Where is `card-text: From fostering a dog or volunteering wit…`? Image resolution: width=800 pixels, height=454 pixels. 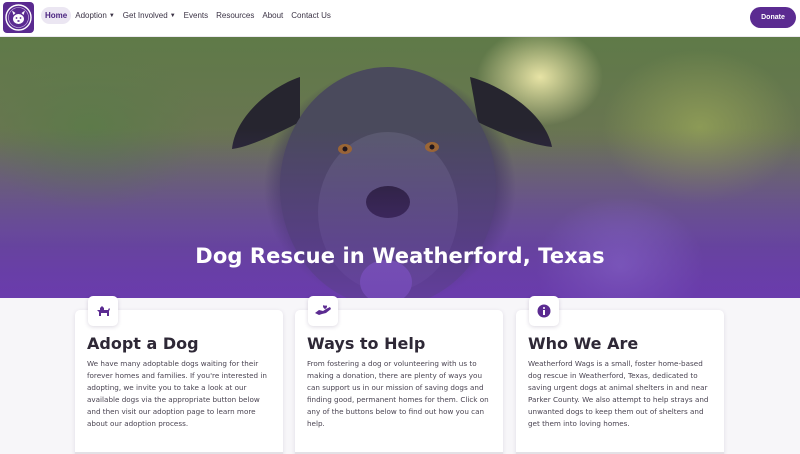 card-text: From fostering a dog or volunteering wit… is located at coordinates (398, 394).